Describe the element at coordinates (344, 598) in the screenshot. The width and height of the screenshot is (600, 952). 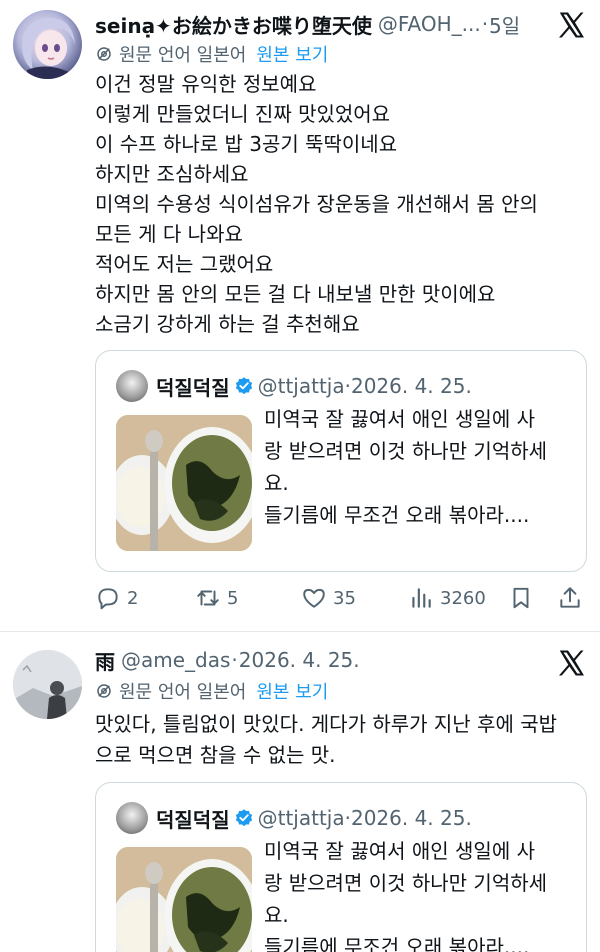
I see `like-count: 35` at that location.